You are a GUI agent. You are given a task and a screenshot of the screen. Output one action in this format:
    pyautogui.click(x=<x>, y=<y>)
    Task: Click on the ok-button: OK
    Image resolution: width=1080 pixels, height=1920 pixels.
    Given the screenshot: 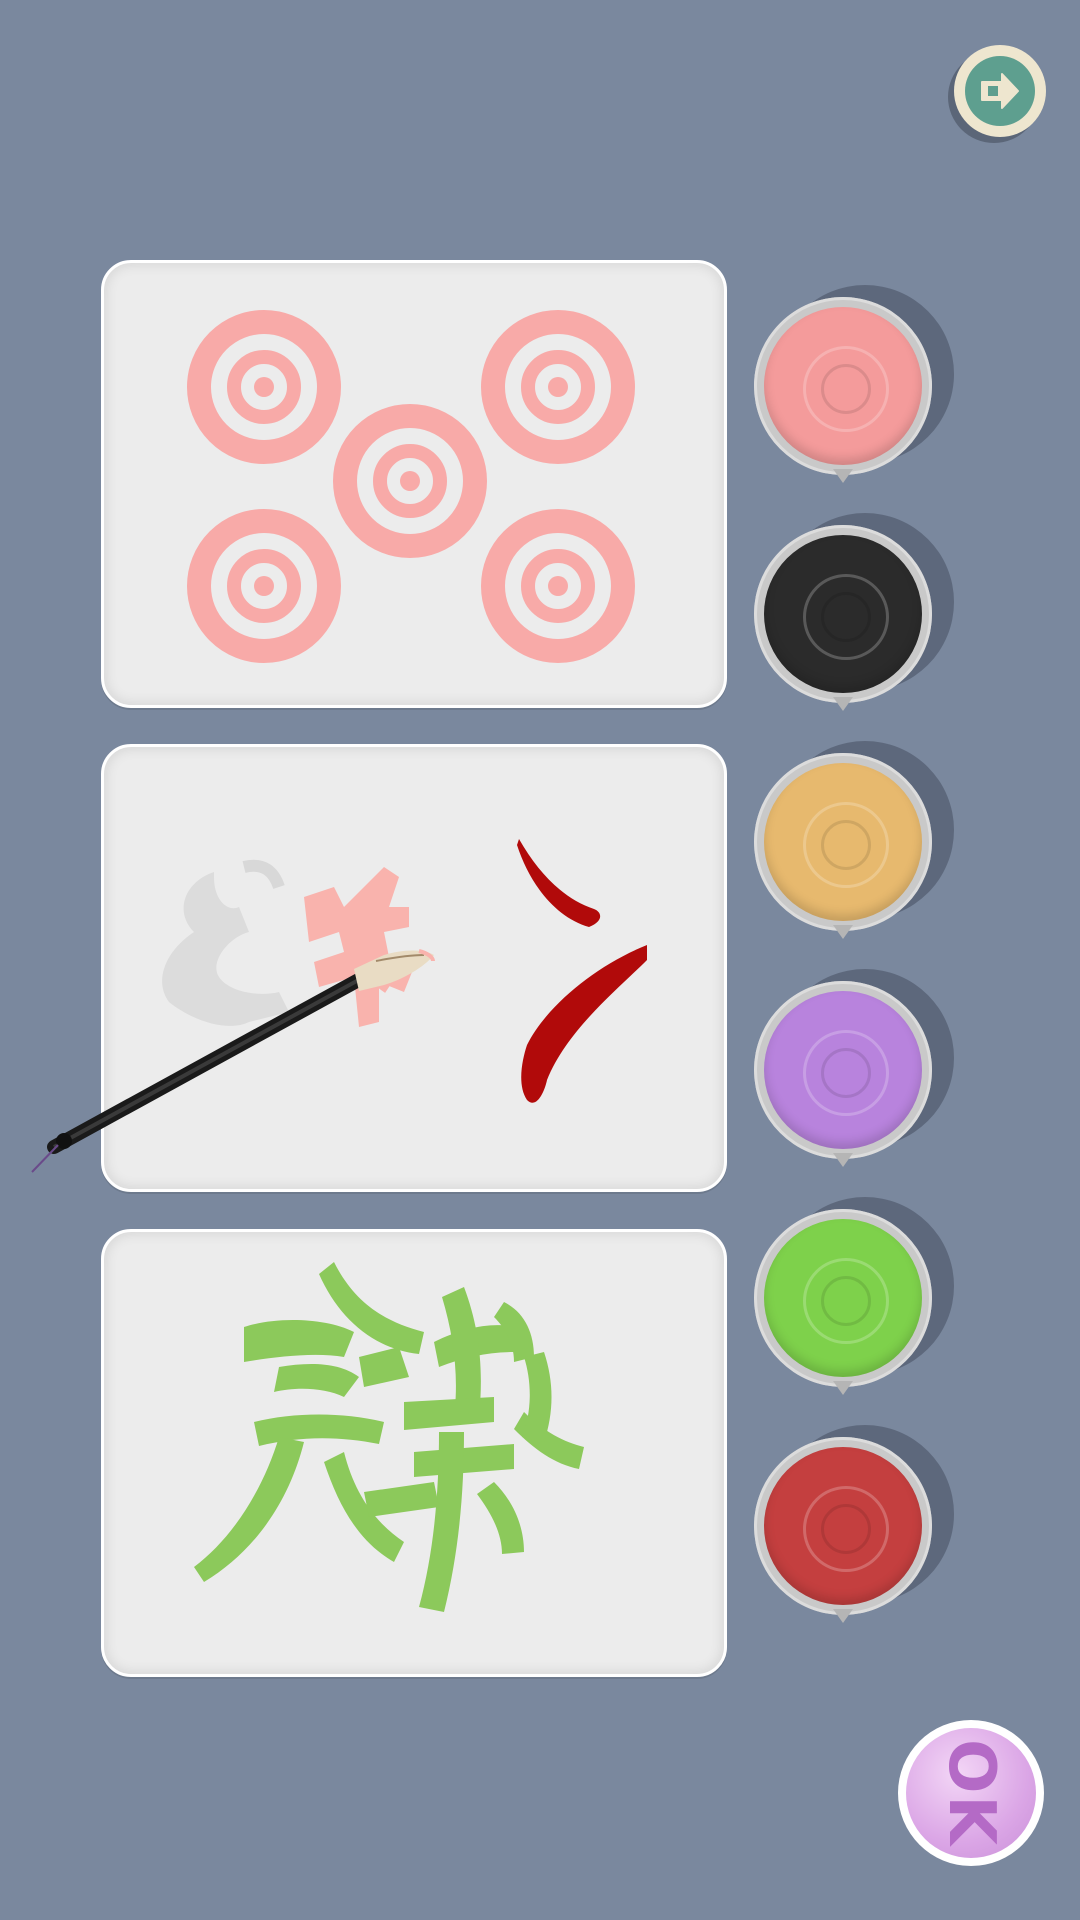 What is the action you would take?
    pyautogui.click(x=971, y=1793)
    